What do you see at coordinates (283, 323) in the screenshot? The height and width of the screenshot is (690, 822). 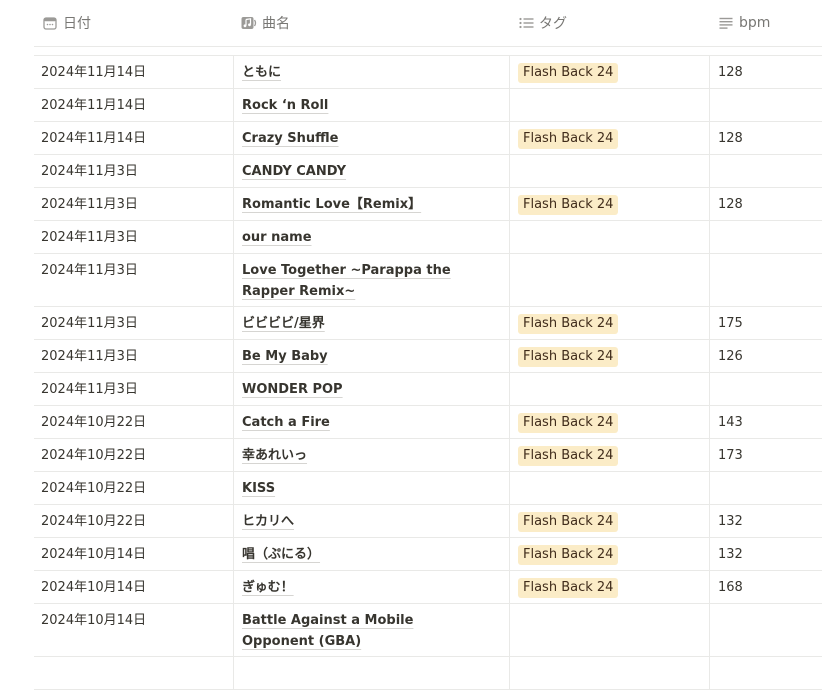 I see `song-title-link: ビビビビ/星界` at bounding box center [283, 323].